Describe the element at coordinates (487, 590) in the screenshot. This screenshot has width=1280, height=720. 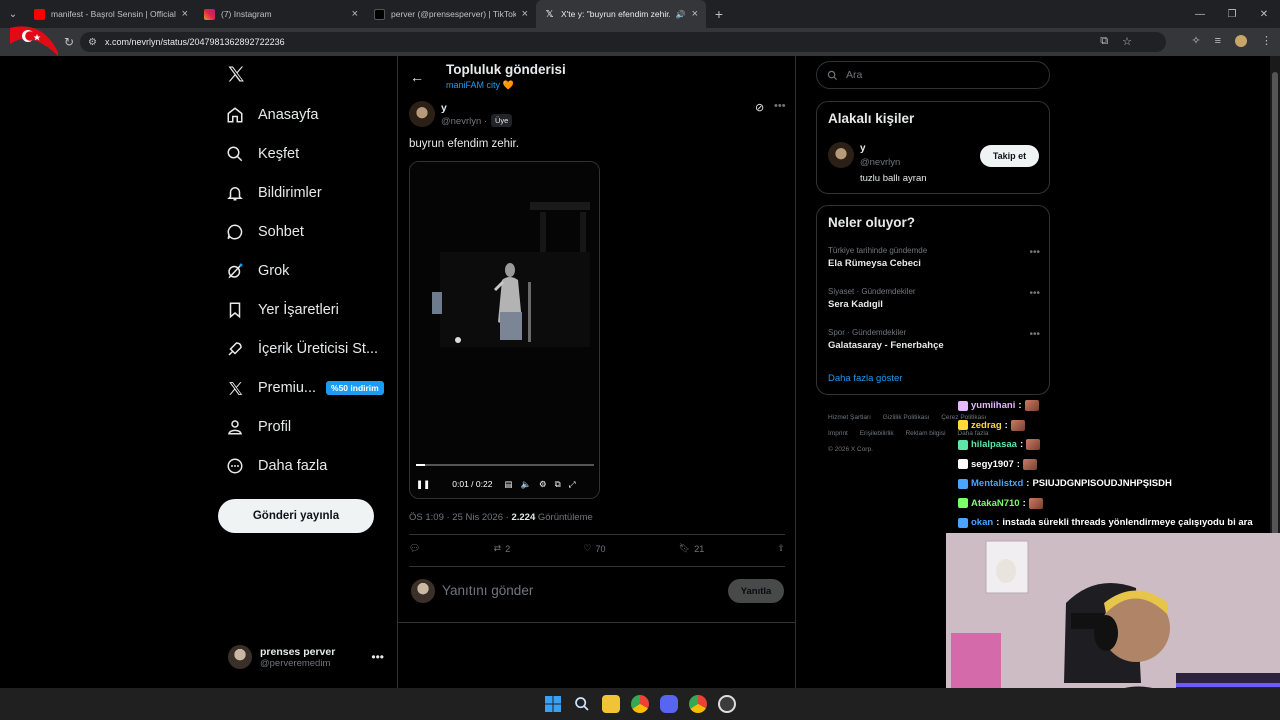
I see `reply-input: Yanıtını gönder` at that location.